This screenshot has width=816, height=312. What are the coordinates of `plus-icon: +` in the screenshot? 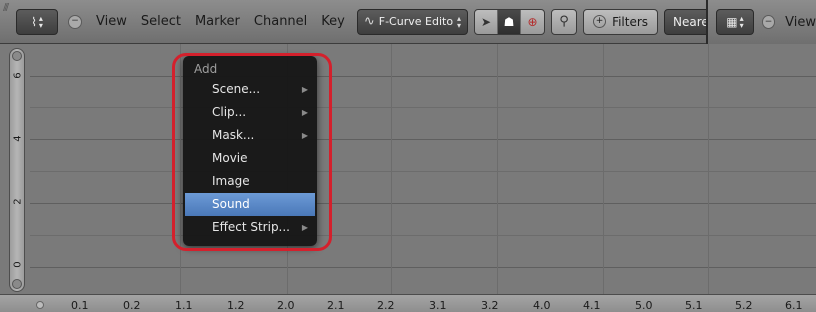 It's located at (600, 21).